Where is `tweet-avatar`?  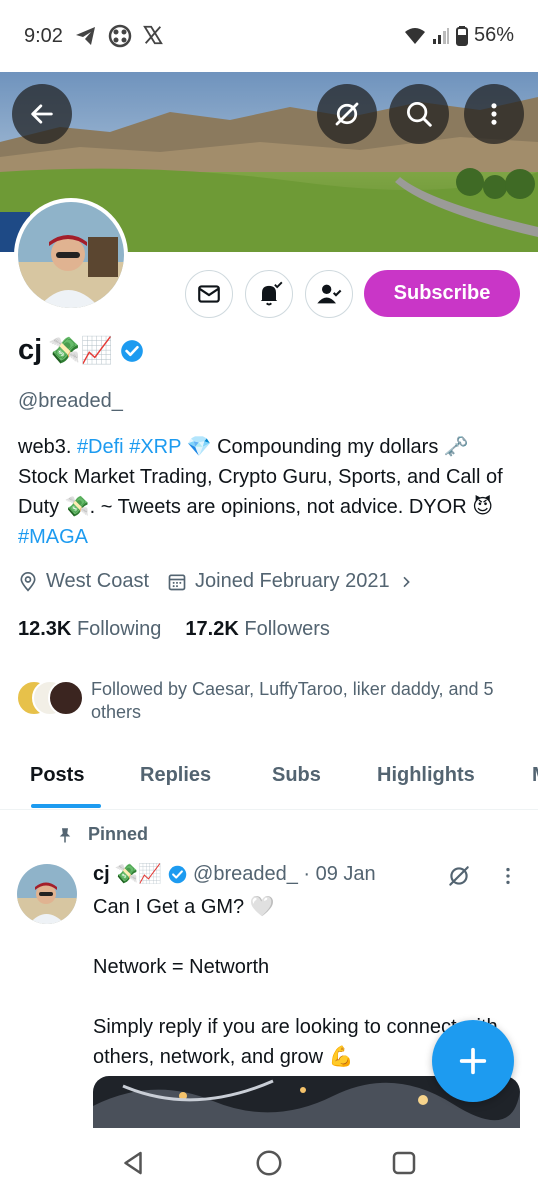
tweet-avatar is located at coordinates (47, 894).